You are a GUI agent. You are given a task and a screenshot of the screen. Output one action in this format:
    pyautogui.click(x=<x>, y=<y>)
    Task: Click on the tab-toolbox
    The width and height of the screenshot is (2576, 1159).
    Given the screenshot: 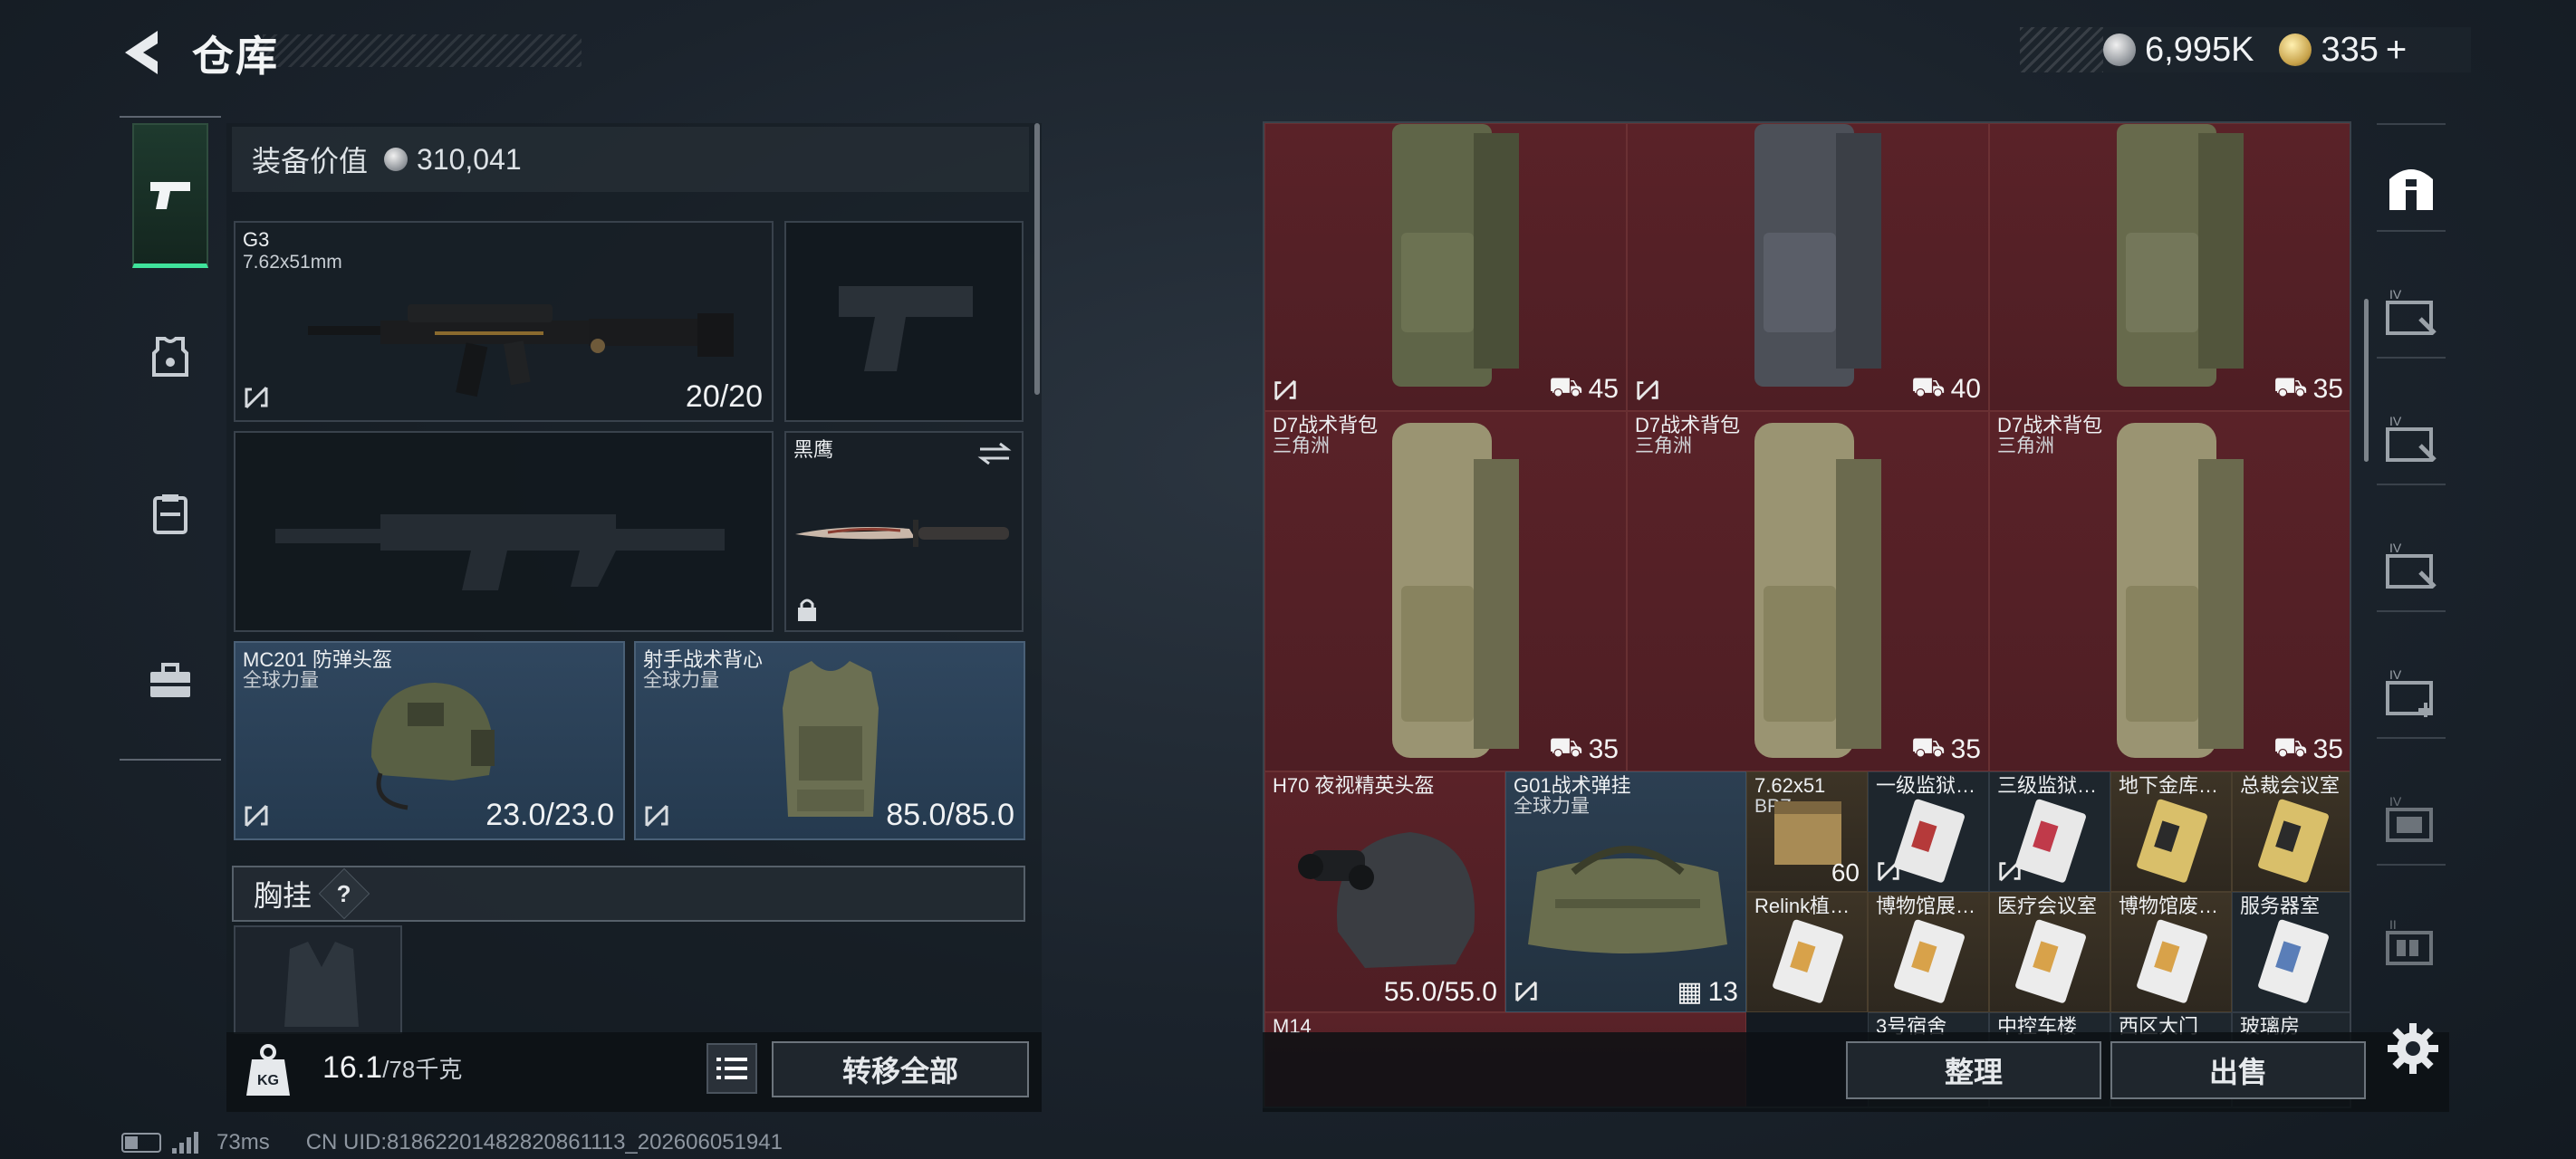 What is the action you would take?
    pyautogui.click(x=170, y=680)
    